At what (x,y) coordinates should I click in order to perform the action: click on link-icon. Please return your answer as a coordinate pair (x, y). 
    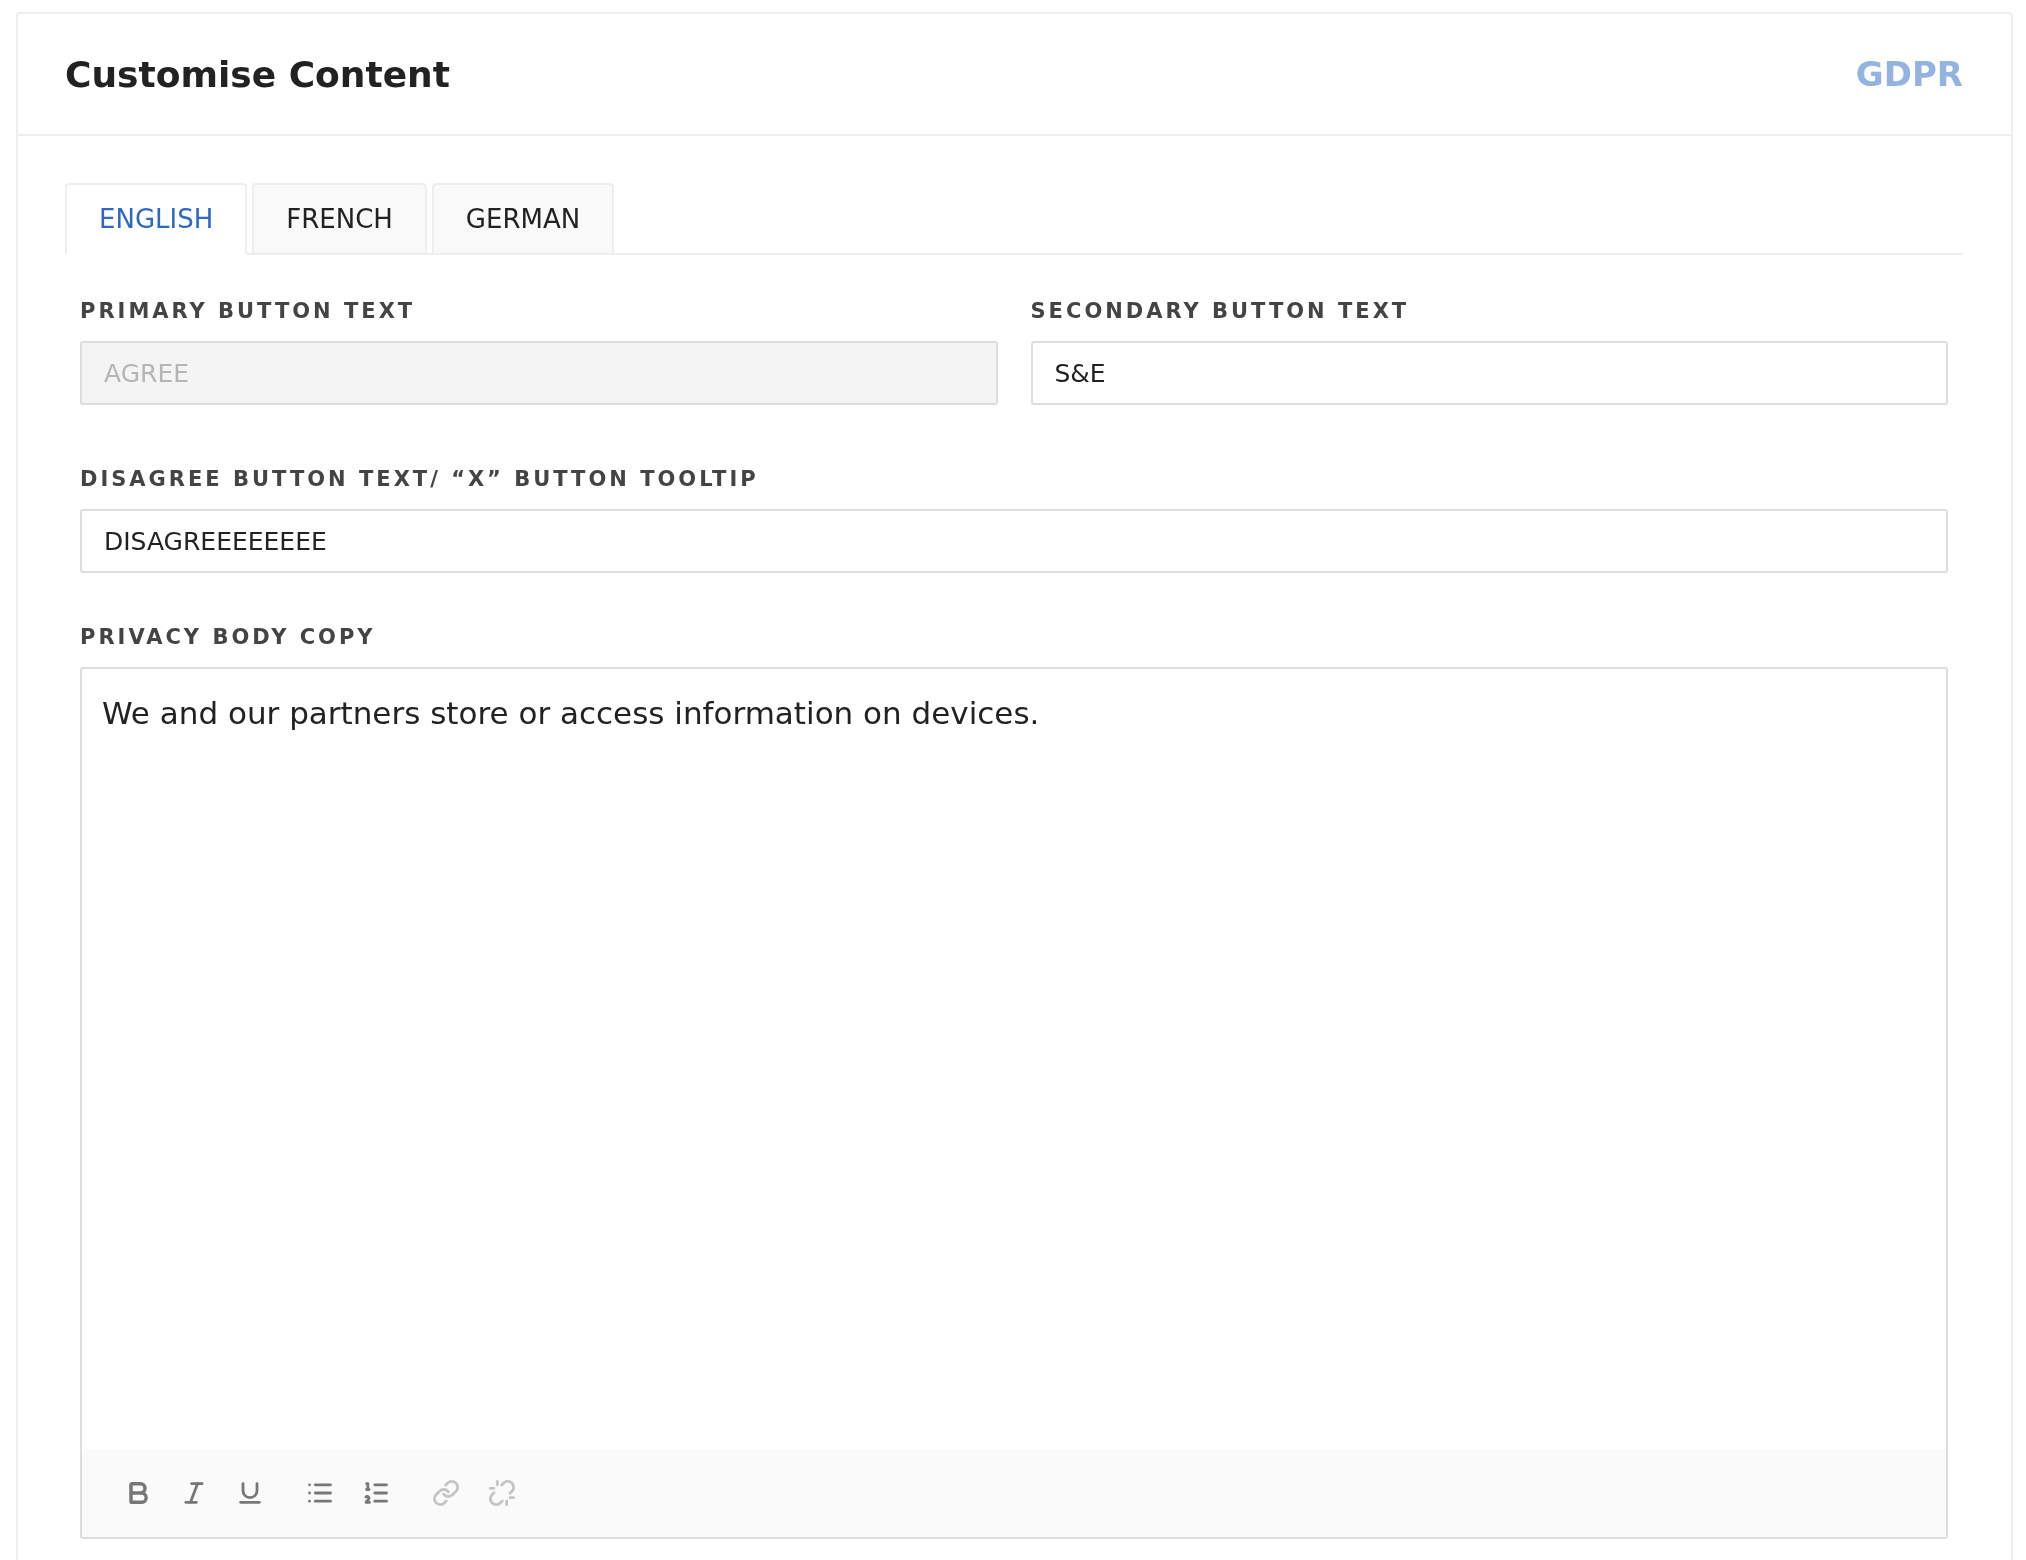
    Looking at the image, I should click on (446, 1493).